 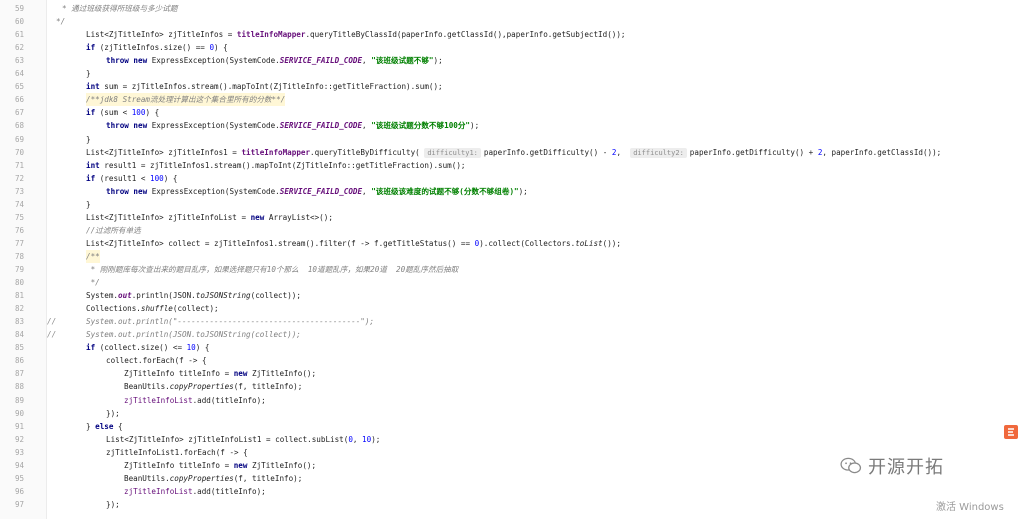 What do you see at coordinates (19, 35) in the screenshot?
I see `line-number: 61` at bounding box center [19, 35].